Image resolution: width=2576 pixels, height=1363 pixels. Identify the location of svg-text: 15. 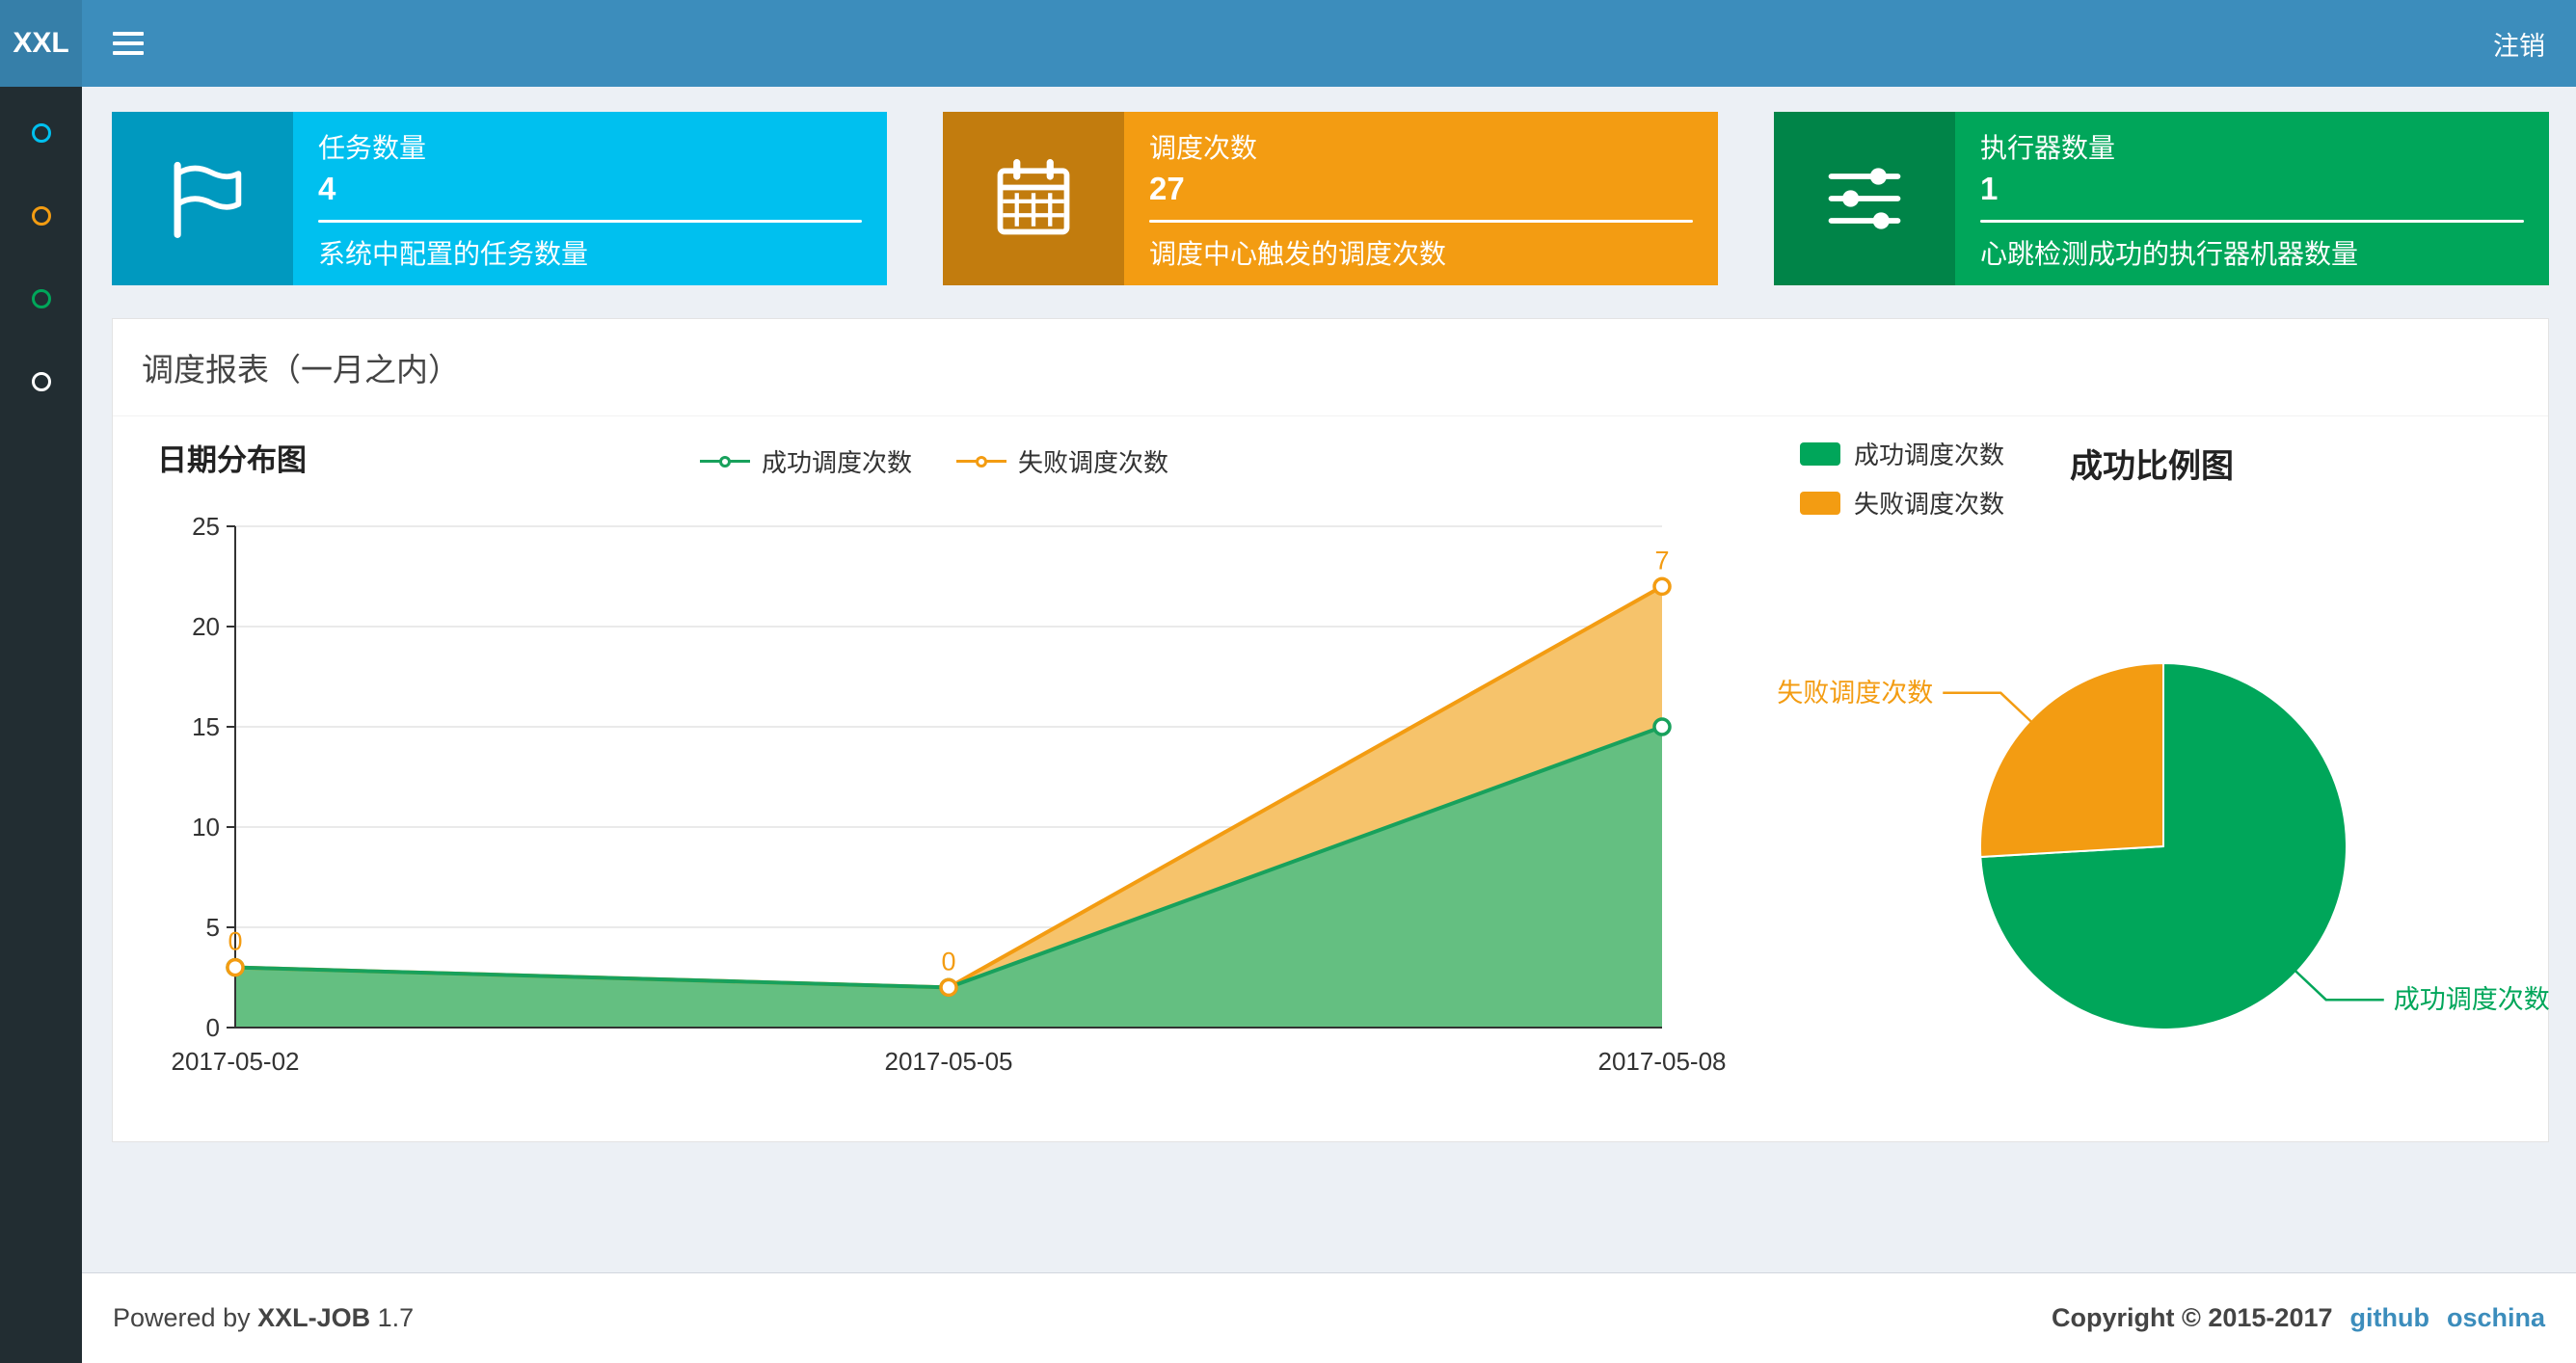
(206, 726).